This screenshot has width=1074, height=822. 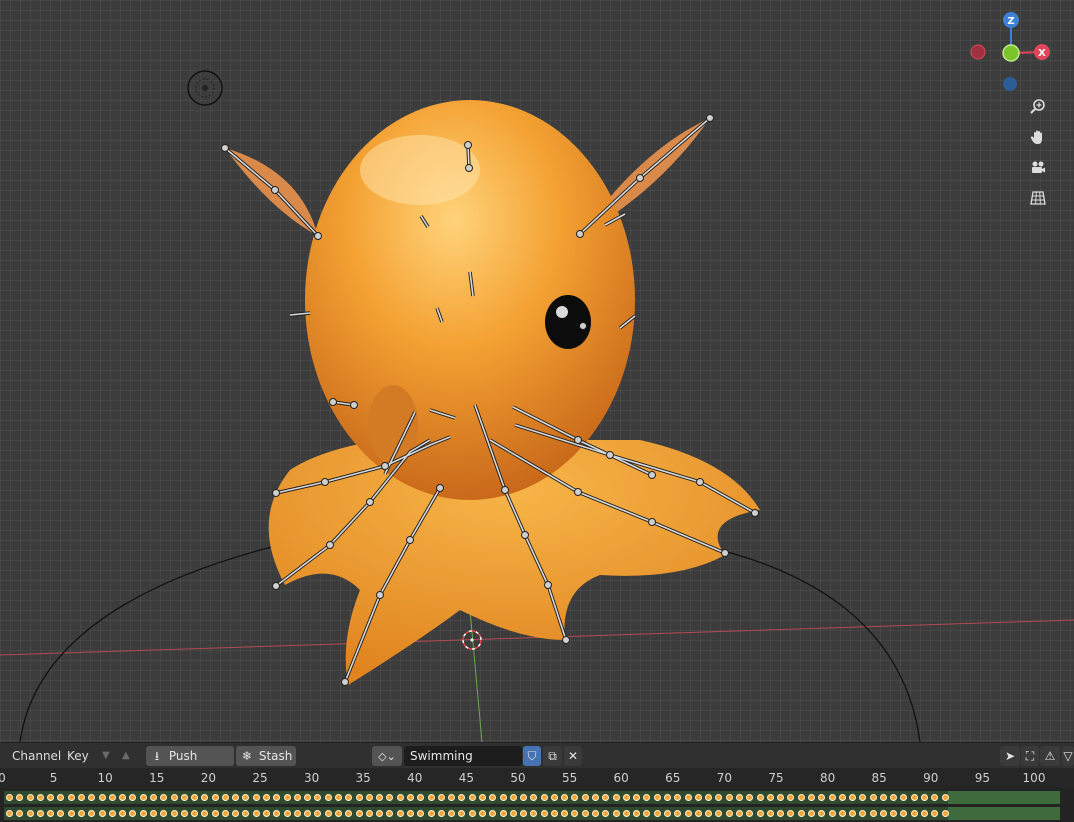 What do you see at coordinates (1038, 198) in the screenshot?
I see `grid-ortho-icon` at bounding box center [1038, 198].